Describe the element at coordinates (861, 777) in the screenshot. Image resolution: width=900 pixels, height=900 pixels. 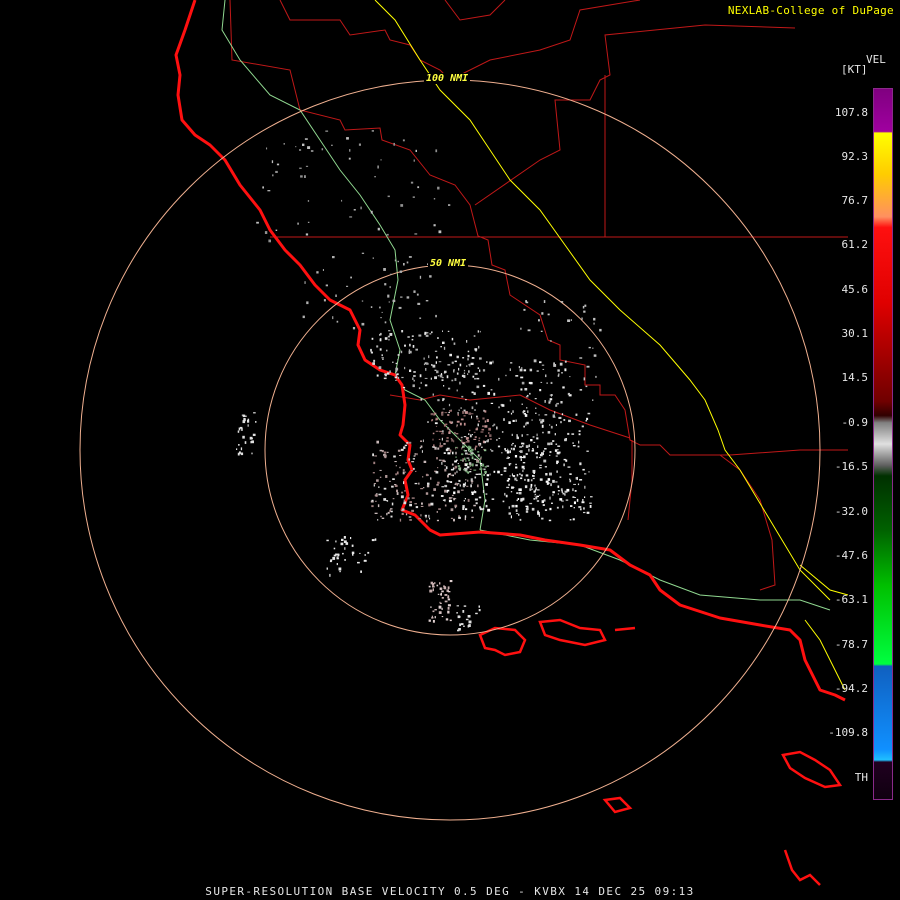
I see `legend-tick: TH` at that location.